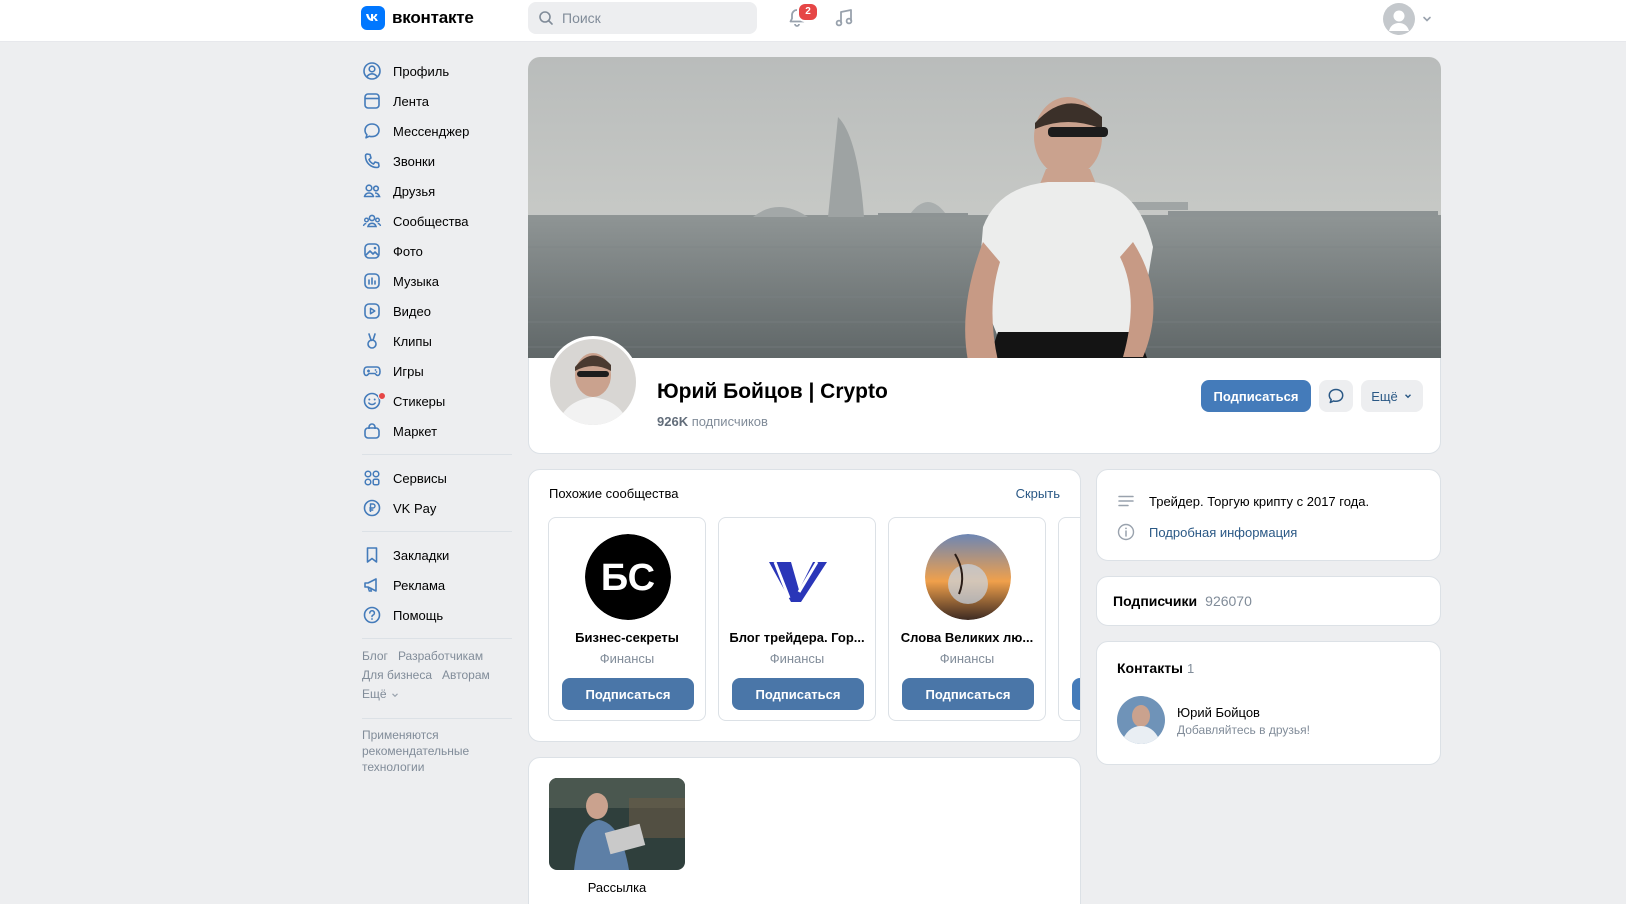  Describe the element at coordinates (1126, 501) in the screenshot. I see `text-lines-icon` at that location.